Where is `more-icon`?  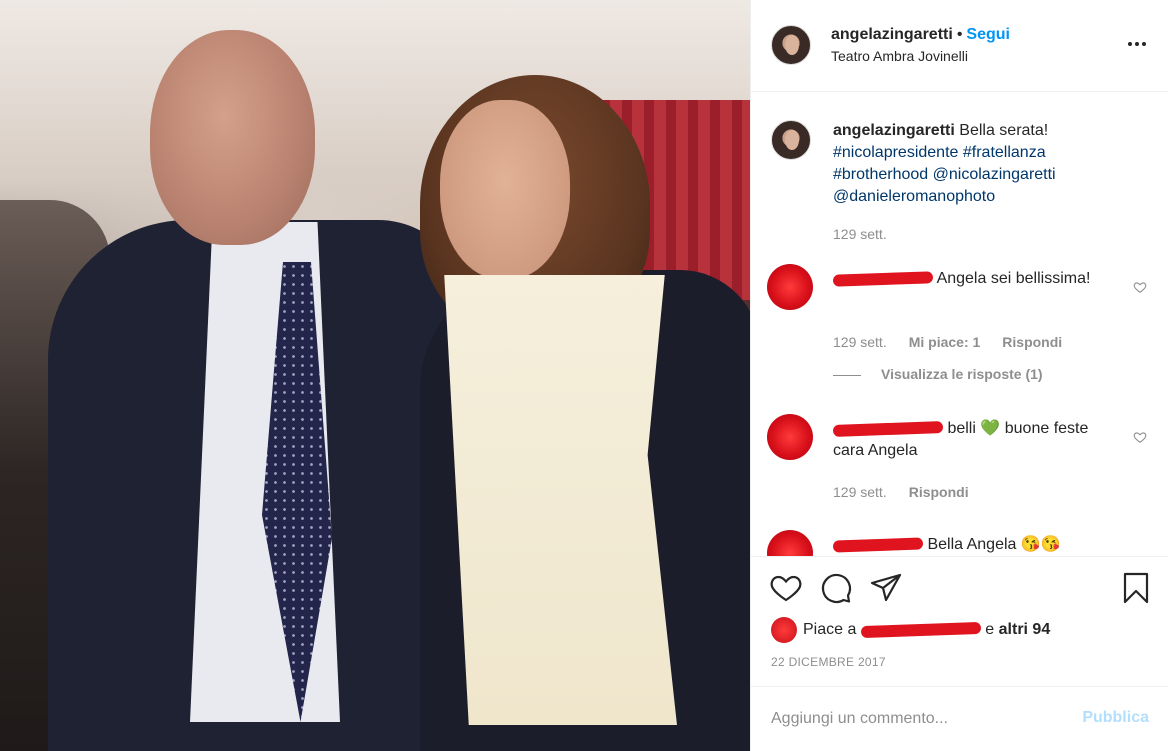
more-icon is located at coordinates (1137, 44).